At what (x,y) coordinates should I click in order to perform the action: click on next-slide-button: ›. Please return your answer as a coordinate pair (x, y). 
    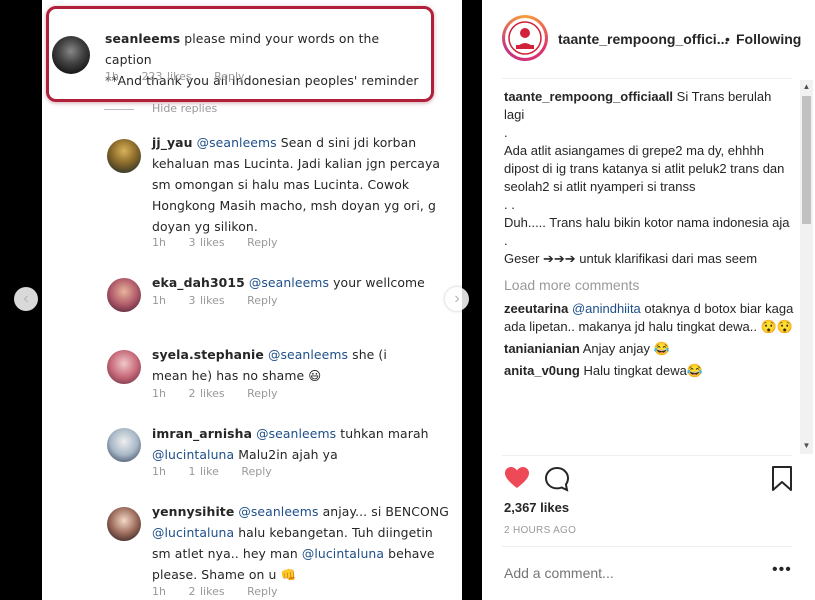
    Looking at the image, I should click on (457, 299).